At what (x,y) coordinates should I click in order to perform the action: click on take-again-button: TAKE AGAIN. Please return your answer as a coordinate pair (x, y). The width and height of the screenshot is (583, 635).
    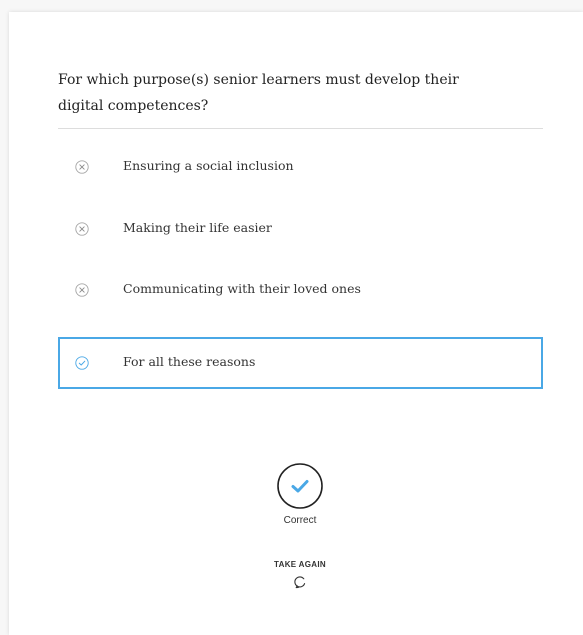
    Looking at the image, I should click on (300, 577).